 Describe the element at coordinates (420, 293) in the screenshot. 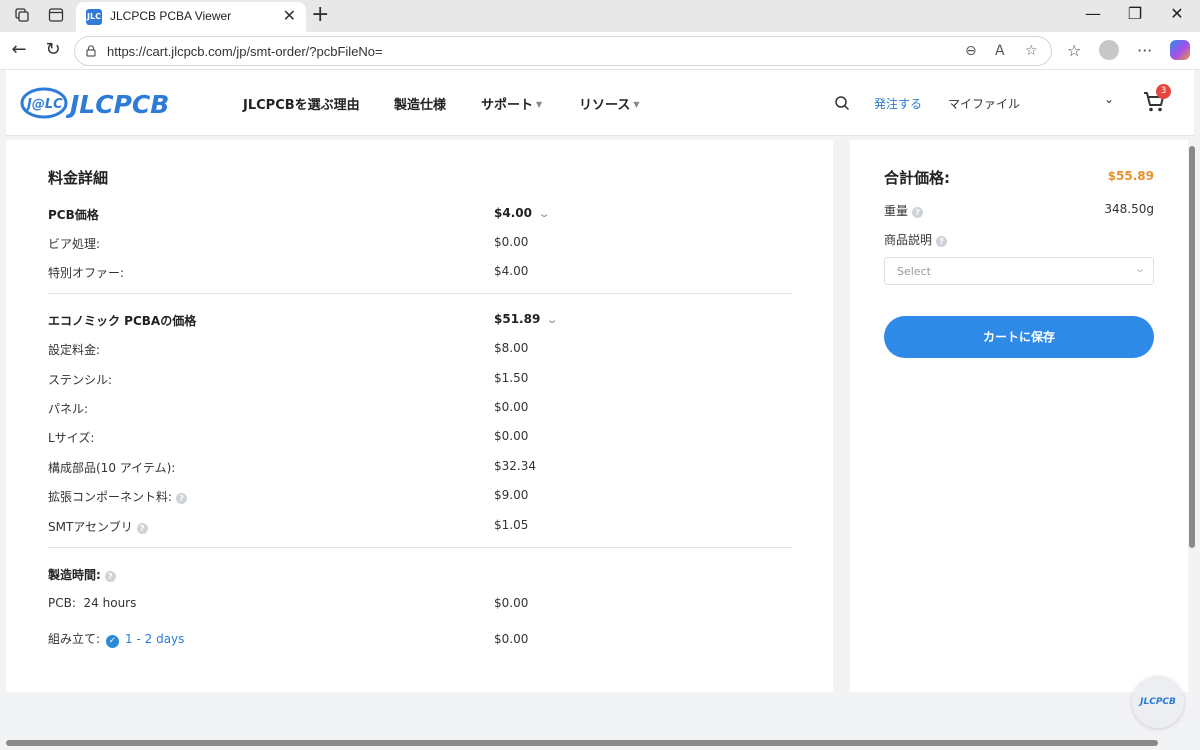

I see `divider` at that location.